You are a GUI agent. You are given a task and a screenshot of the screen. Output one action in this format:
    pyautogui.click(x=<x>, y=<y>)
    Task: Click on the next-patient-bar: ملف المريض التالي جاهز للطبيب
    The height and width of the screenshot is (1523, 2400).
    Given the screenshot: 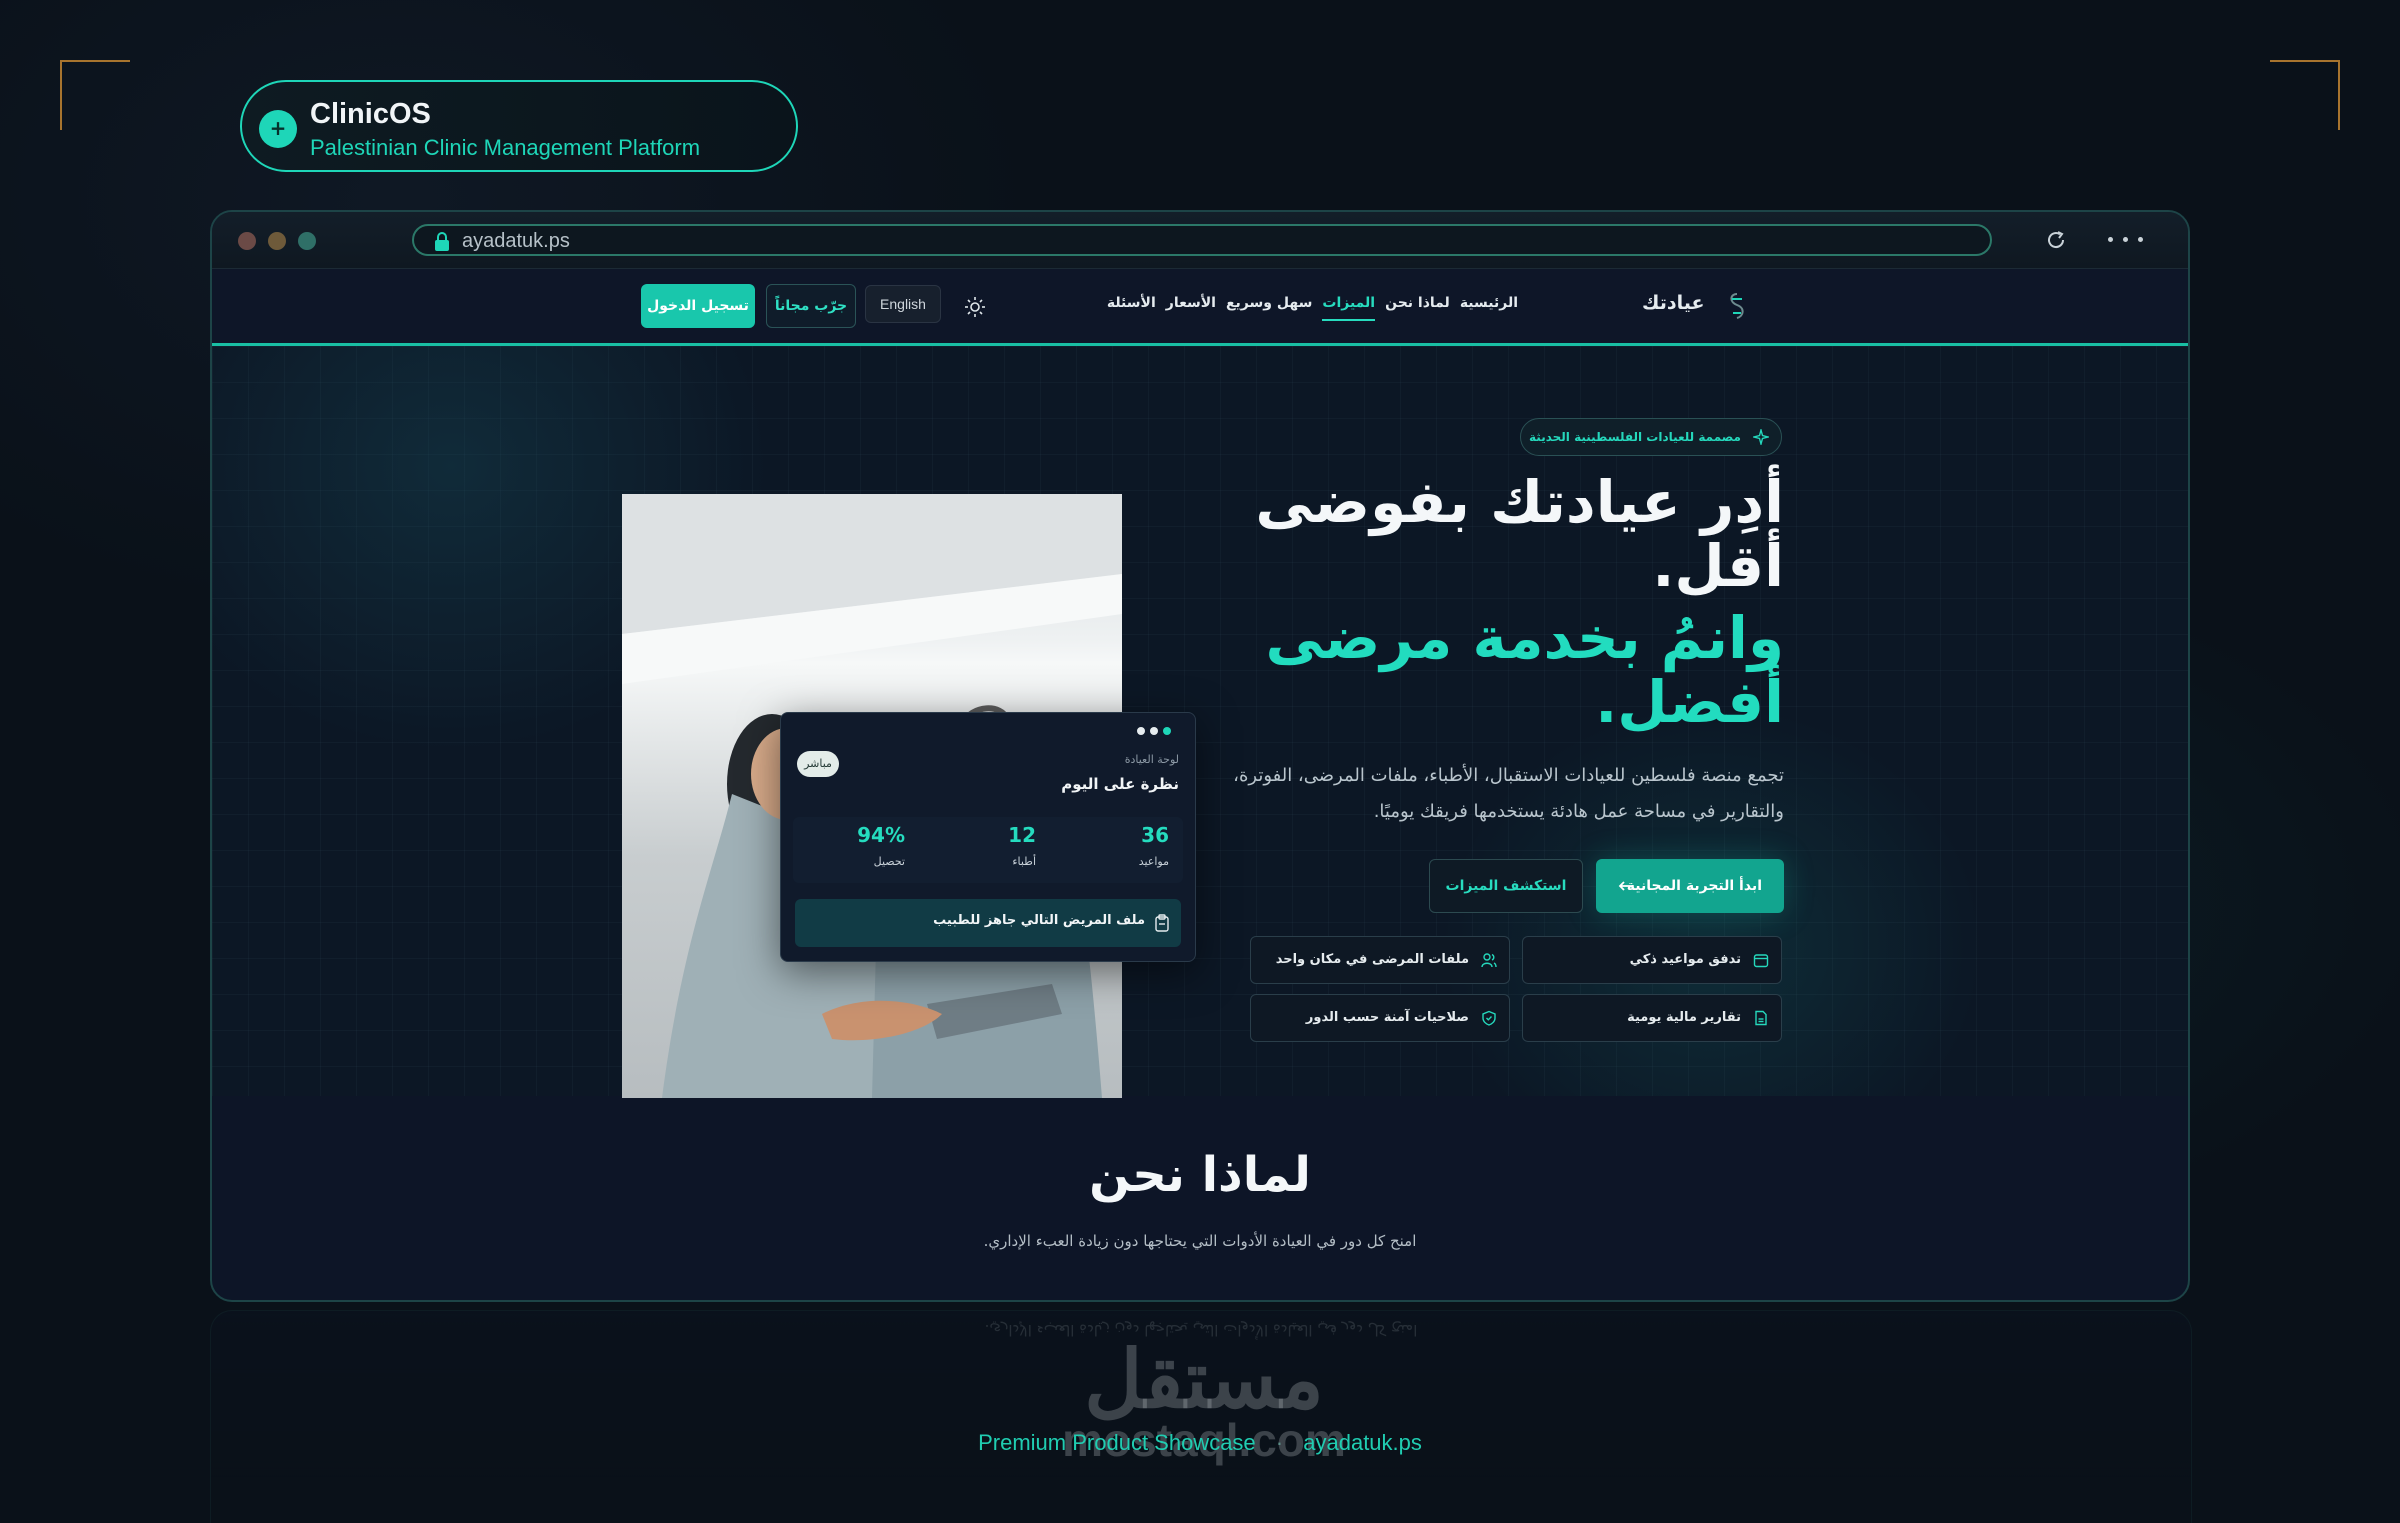 What is the action you would take?
    pyautogui.click(x=988, y=923)
    